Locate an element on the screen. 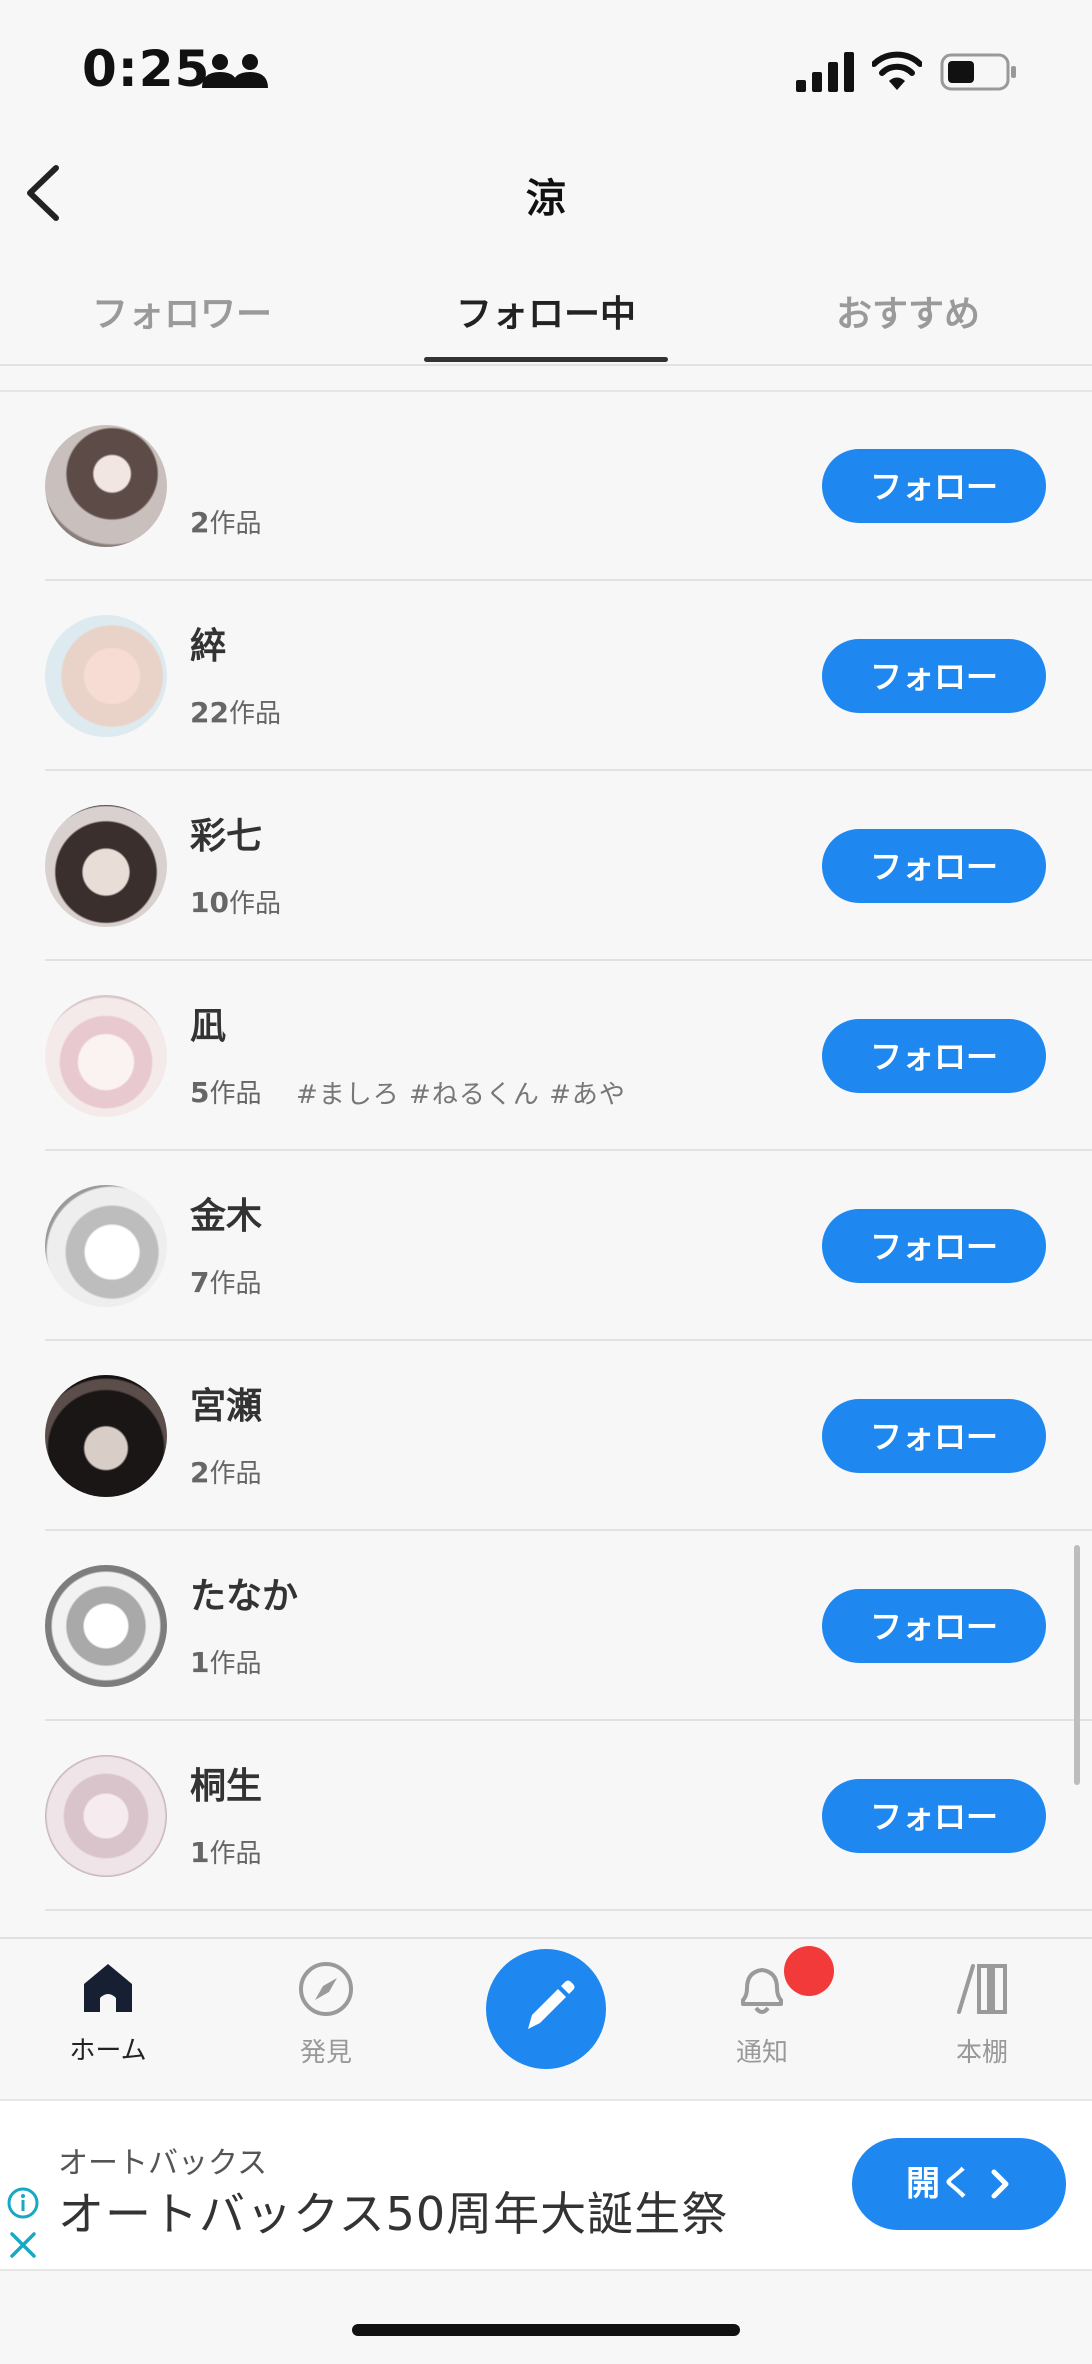 This screenshot has width=1092, height=2364. works-count: 5作品 is located at coordinates (226, 1092).